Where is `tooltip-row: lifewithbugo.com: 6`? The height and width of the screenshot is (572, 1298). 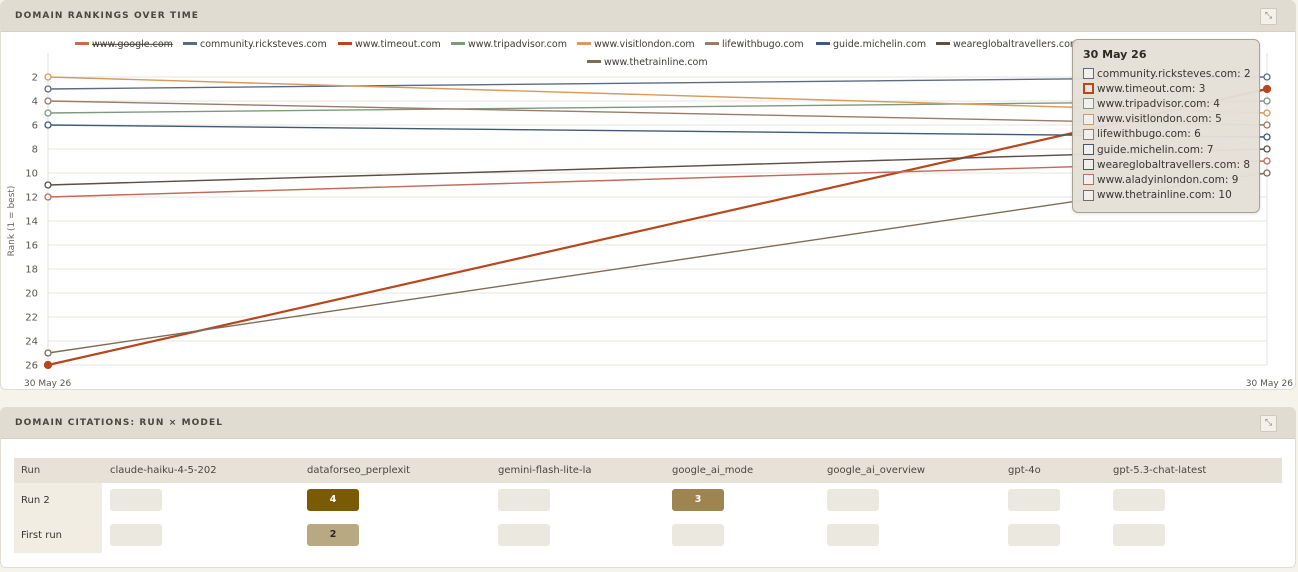 tooltip-row: lifewithbugo.com: 6 is located at coordinates (1166, 134).